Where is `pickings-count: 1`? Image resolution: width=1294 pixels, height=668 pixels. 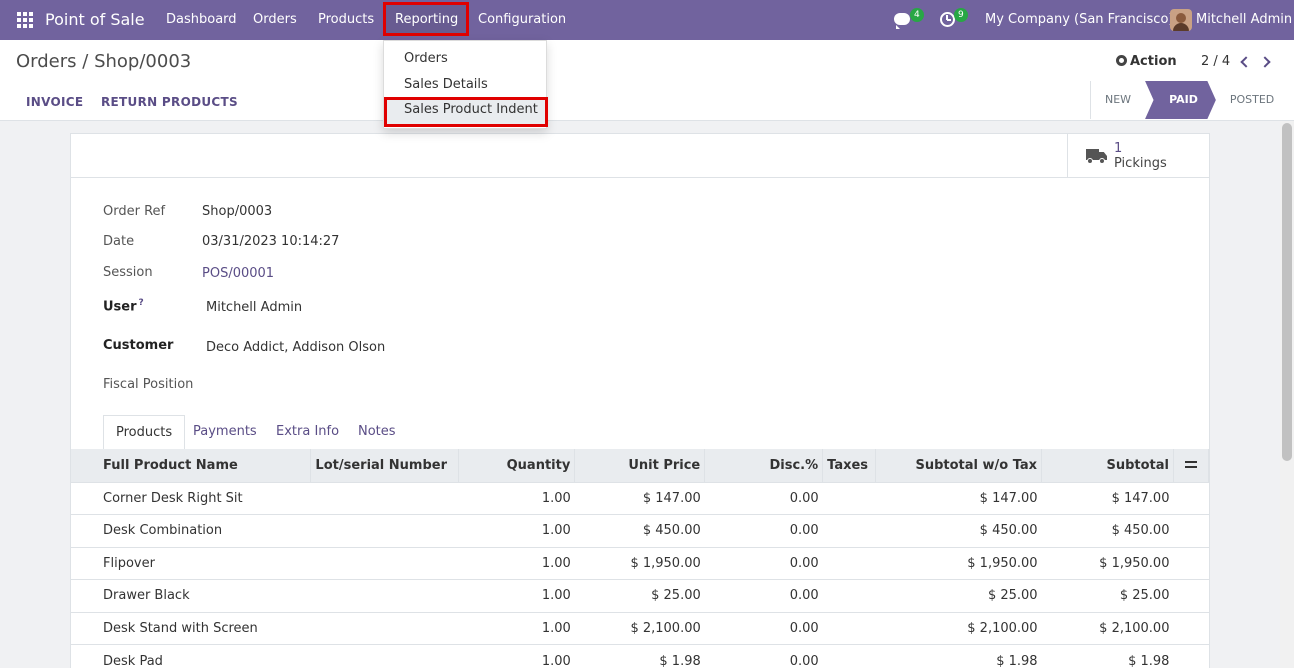
pickings-count: 1 is located at coordinates (1118, 148).